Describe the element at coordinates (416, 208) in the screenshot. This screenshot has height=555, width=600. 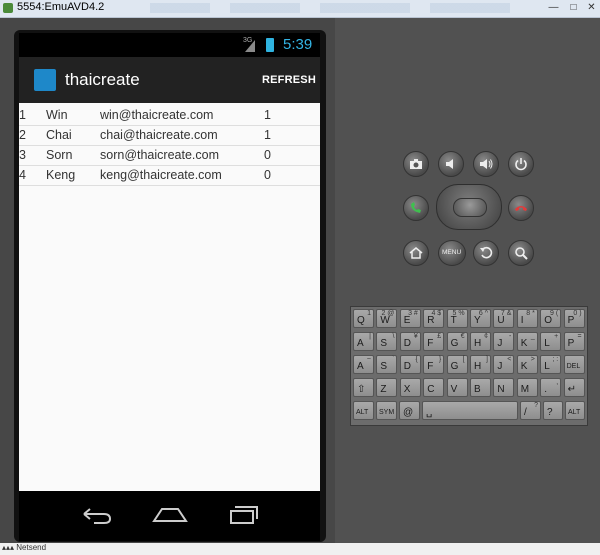
I see `call-button` at that location.